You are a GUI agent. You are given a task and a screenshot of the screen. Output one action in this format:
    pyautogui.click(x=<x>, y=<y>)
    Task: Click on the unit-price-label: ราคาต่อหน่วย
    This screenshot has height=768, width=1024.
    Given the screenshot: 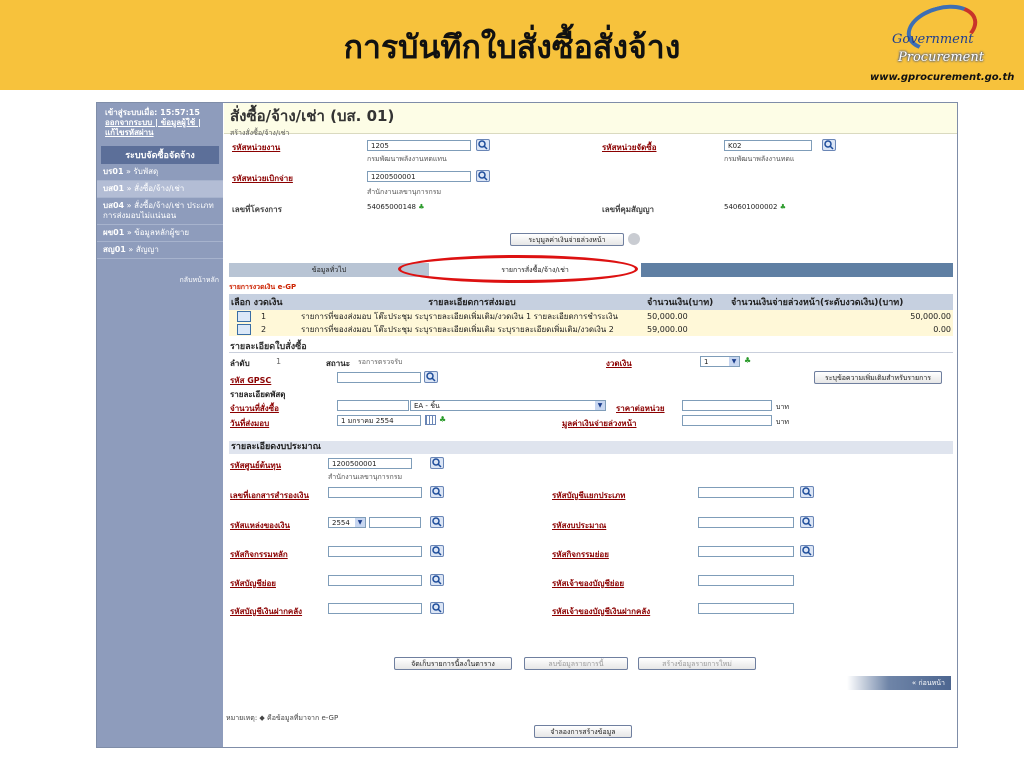 What is the action you would take?
    pyautogui.click(x=640, y=408)
    